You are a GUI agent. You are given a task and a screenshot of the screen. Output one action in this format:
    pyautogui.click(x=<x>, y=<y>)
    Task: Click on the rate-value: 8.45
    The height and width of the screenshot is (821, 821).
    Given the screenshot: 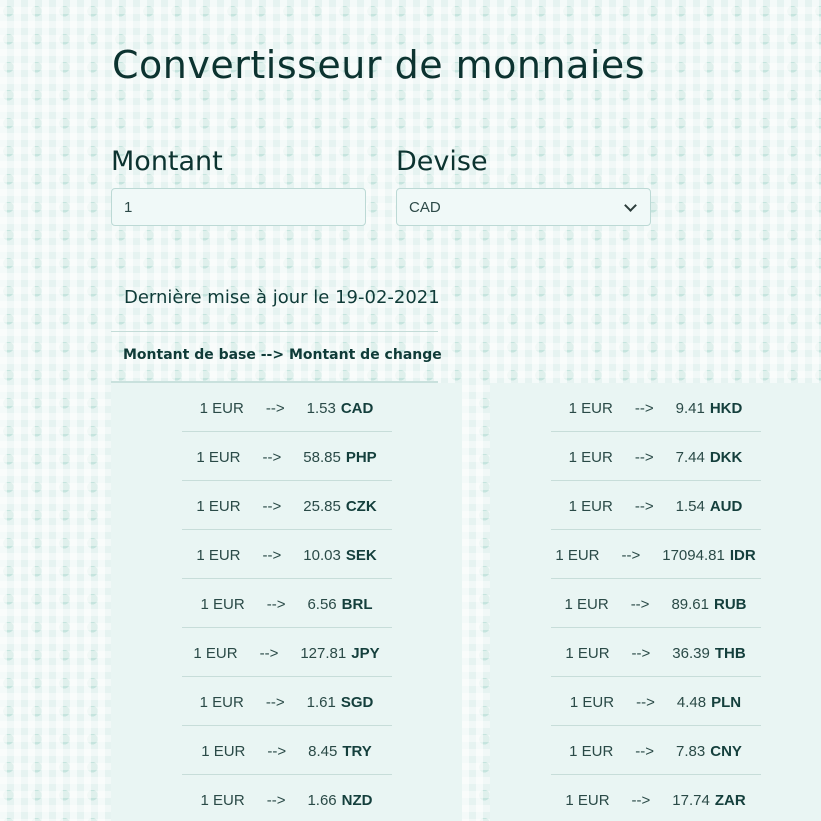 What is the action you would take?
    pyautogui.click(x=323, y=751)
    